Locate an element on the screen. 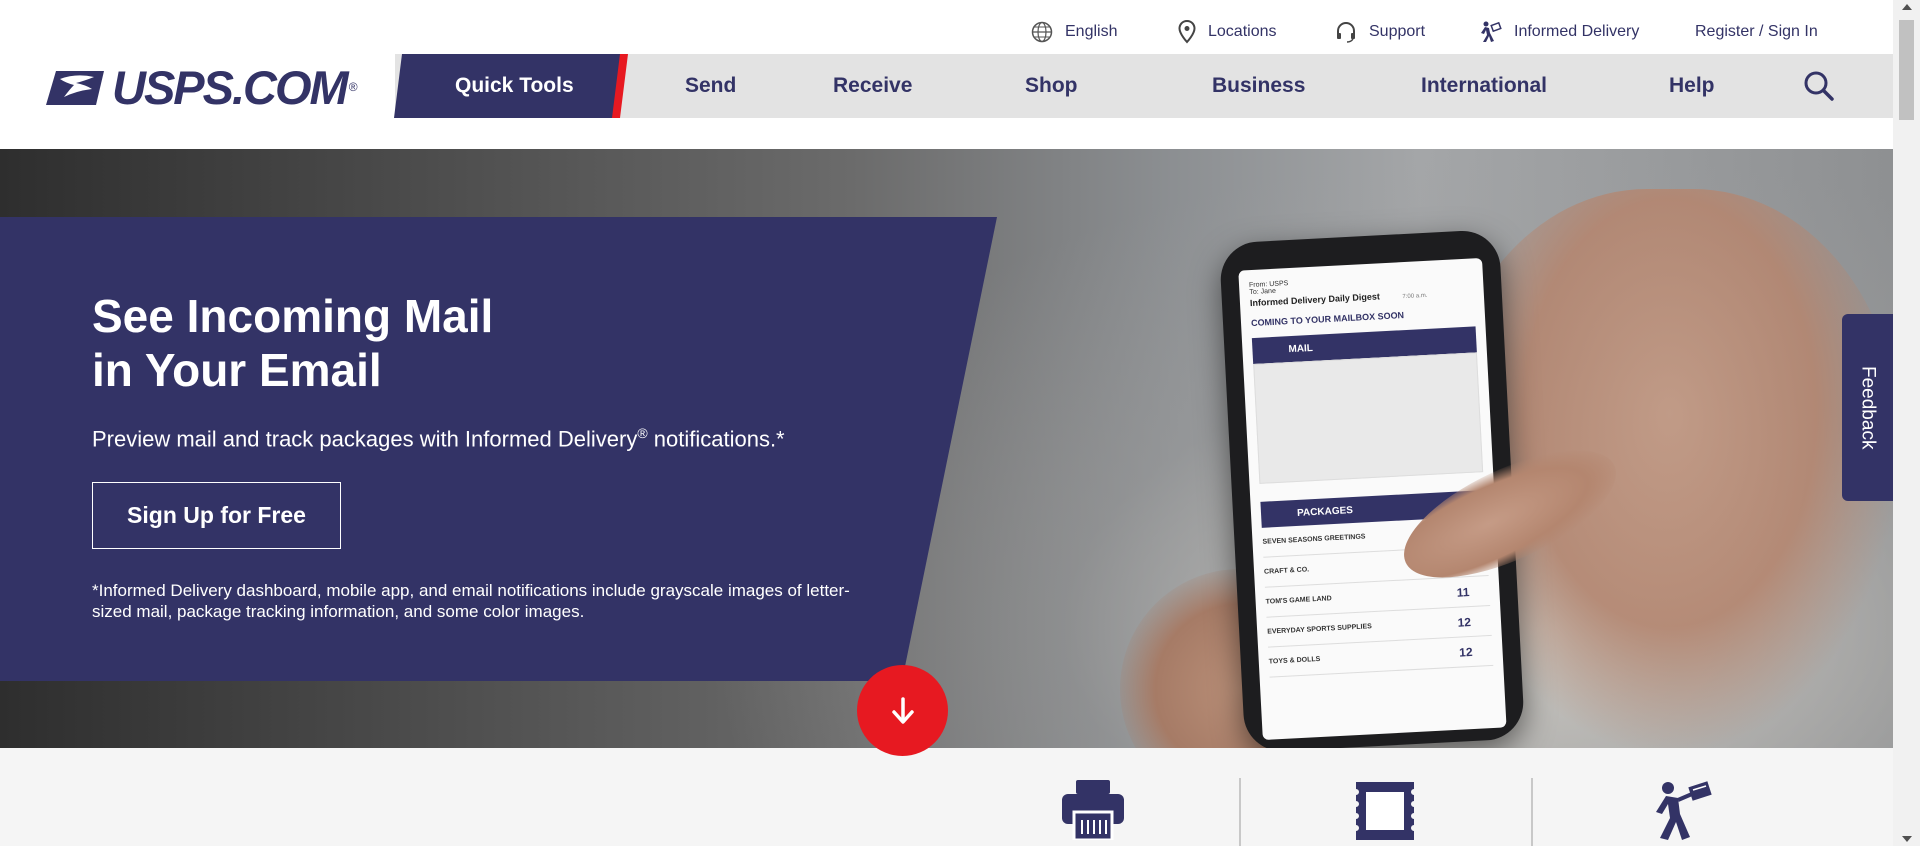 This screenshot has height=846, width=1920. register-signin-link: Register / Sign In is located at coordinates (1756, 32).